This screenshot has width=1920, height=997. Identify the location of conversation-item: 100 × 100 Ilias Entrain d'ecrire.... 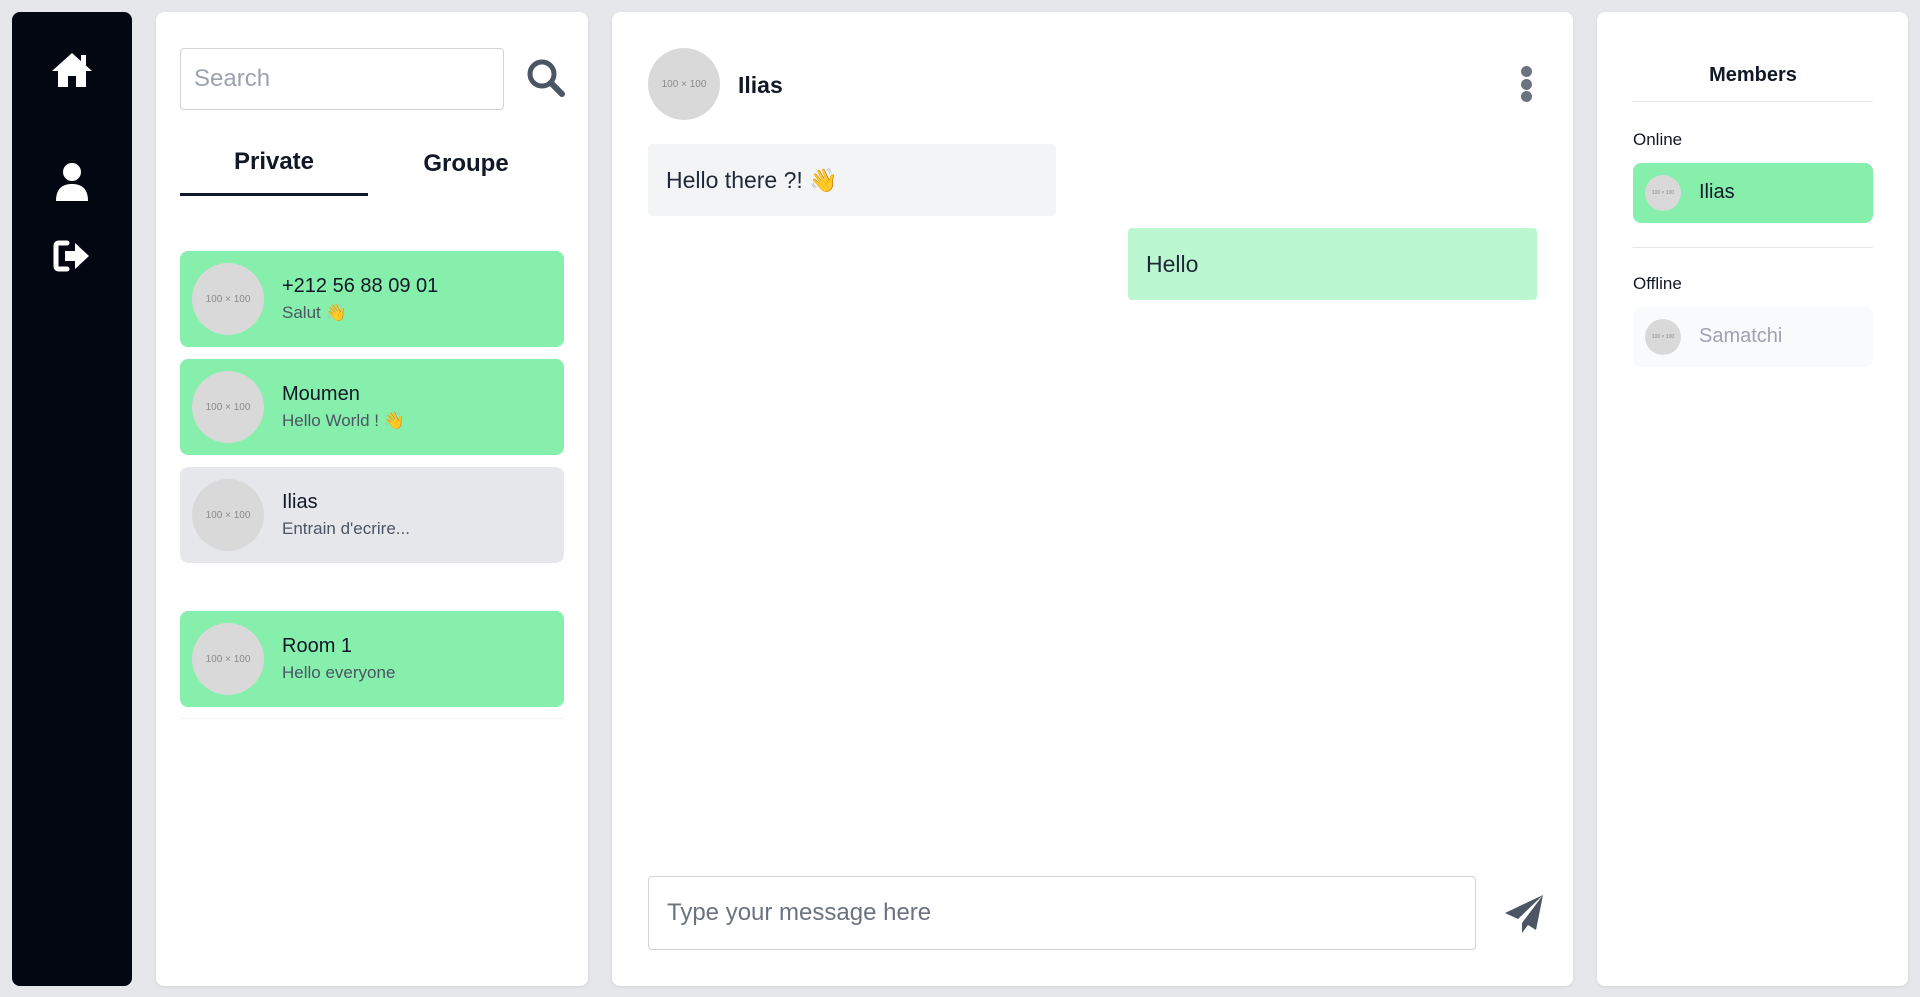
(372, 515).